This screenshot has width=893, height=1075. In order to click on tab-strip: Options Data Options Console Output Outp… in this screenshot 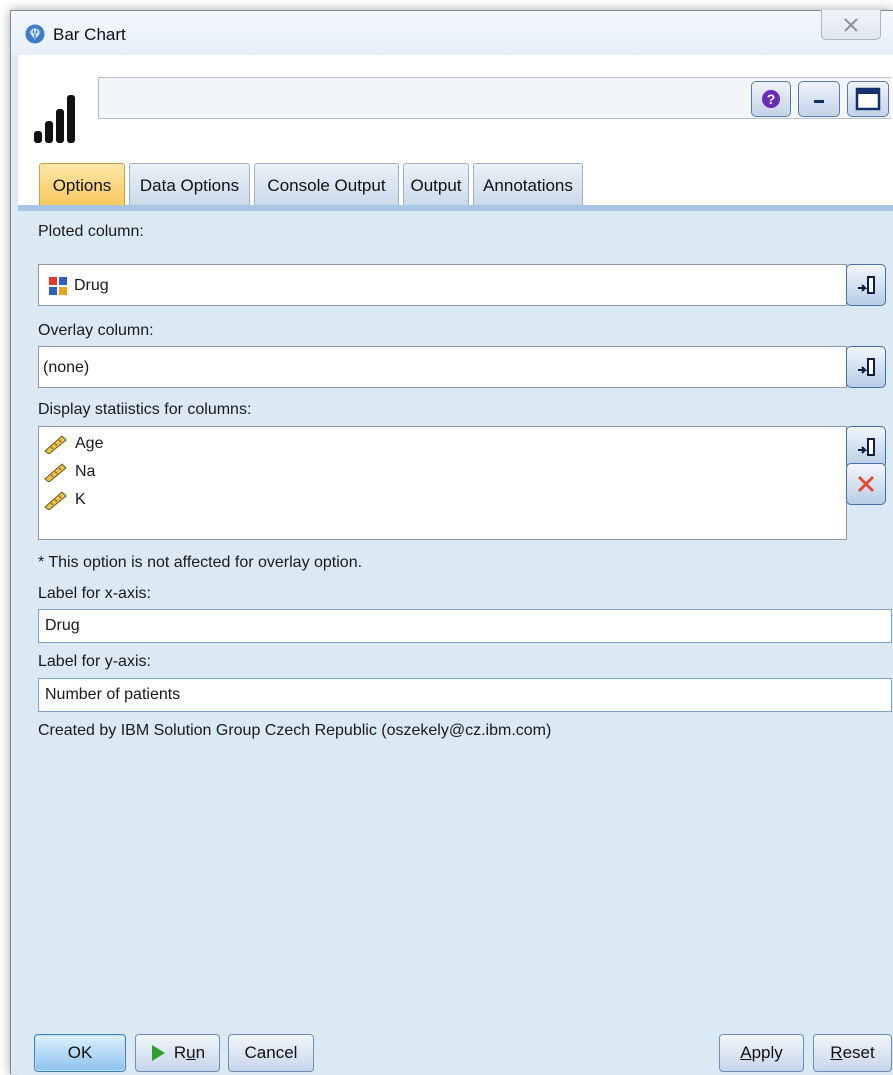, I will do `click(455, 185)`.